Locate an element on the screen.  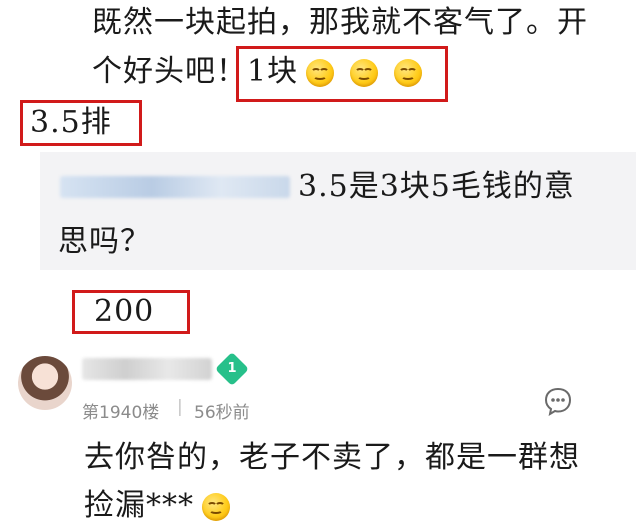
highlight-box-1yuan is located at coordinates (342, 74).